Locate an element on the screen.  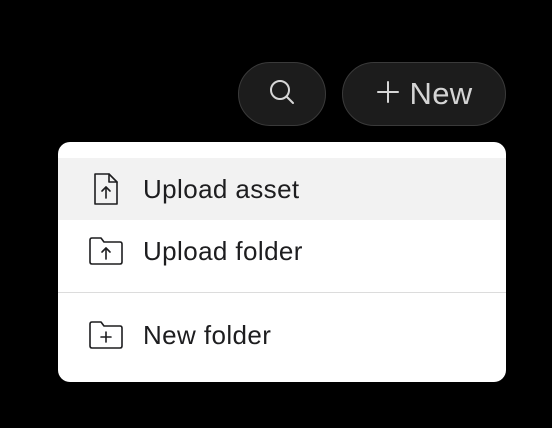
menu-item-new-folder: New folder is located at coordinates (282, 335).